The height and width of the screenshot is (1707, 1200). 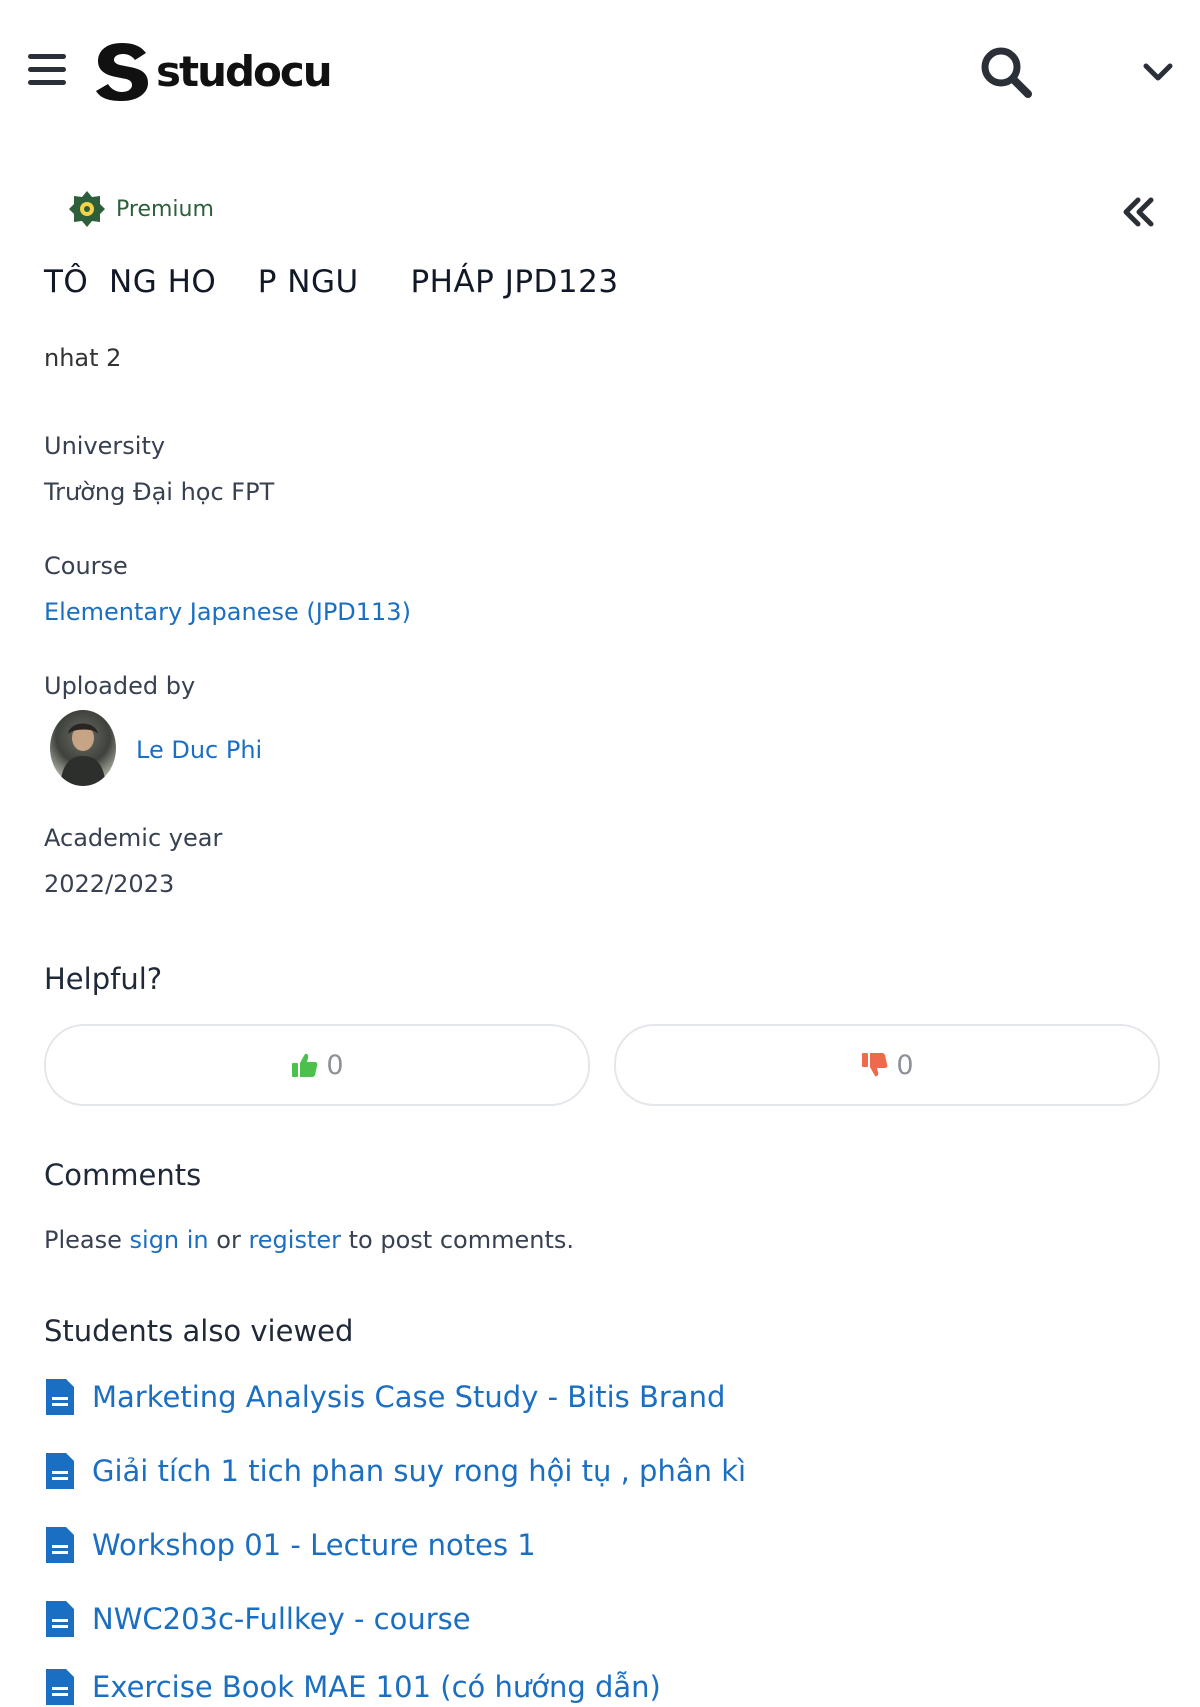 I want to click on comments-prefix: Please, so click(x=87, y=1240).